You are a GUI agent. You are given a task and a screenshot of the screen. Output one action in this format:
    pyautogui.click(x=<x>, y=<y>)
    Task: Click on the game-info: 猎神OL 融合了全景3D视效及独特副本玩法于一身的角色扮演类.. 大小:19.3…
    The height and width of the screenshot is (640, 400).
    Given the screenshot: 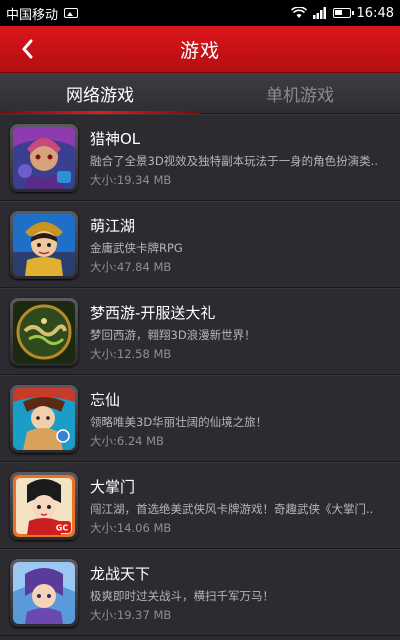 What is the action you would take?
    pyautogui.click(x=245, y=158)
    